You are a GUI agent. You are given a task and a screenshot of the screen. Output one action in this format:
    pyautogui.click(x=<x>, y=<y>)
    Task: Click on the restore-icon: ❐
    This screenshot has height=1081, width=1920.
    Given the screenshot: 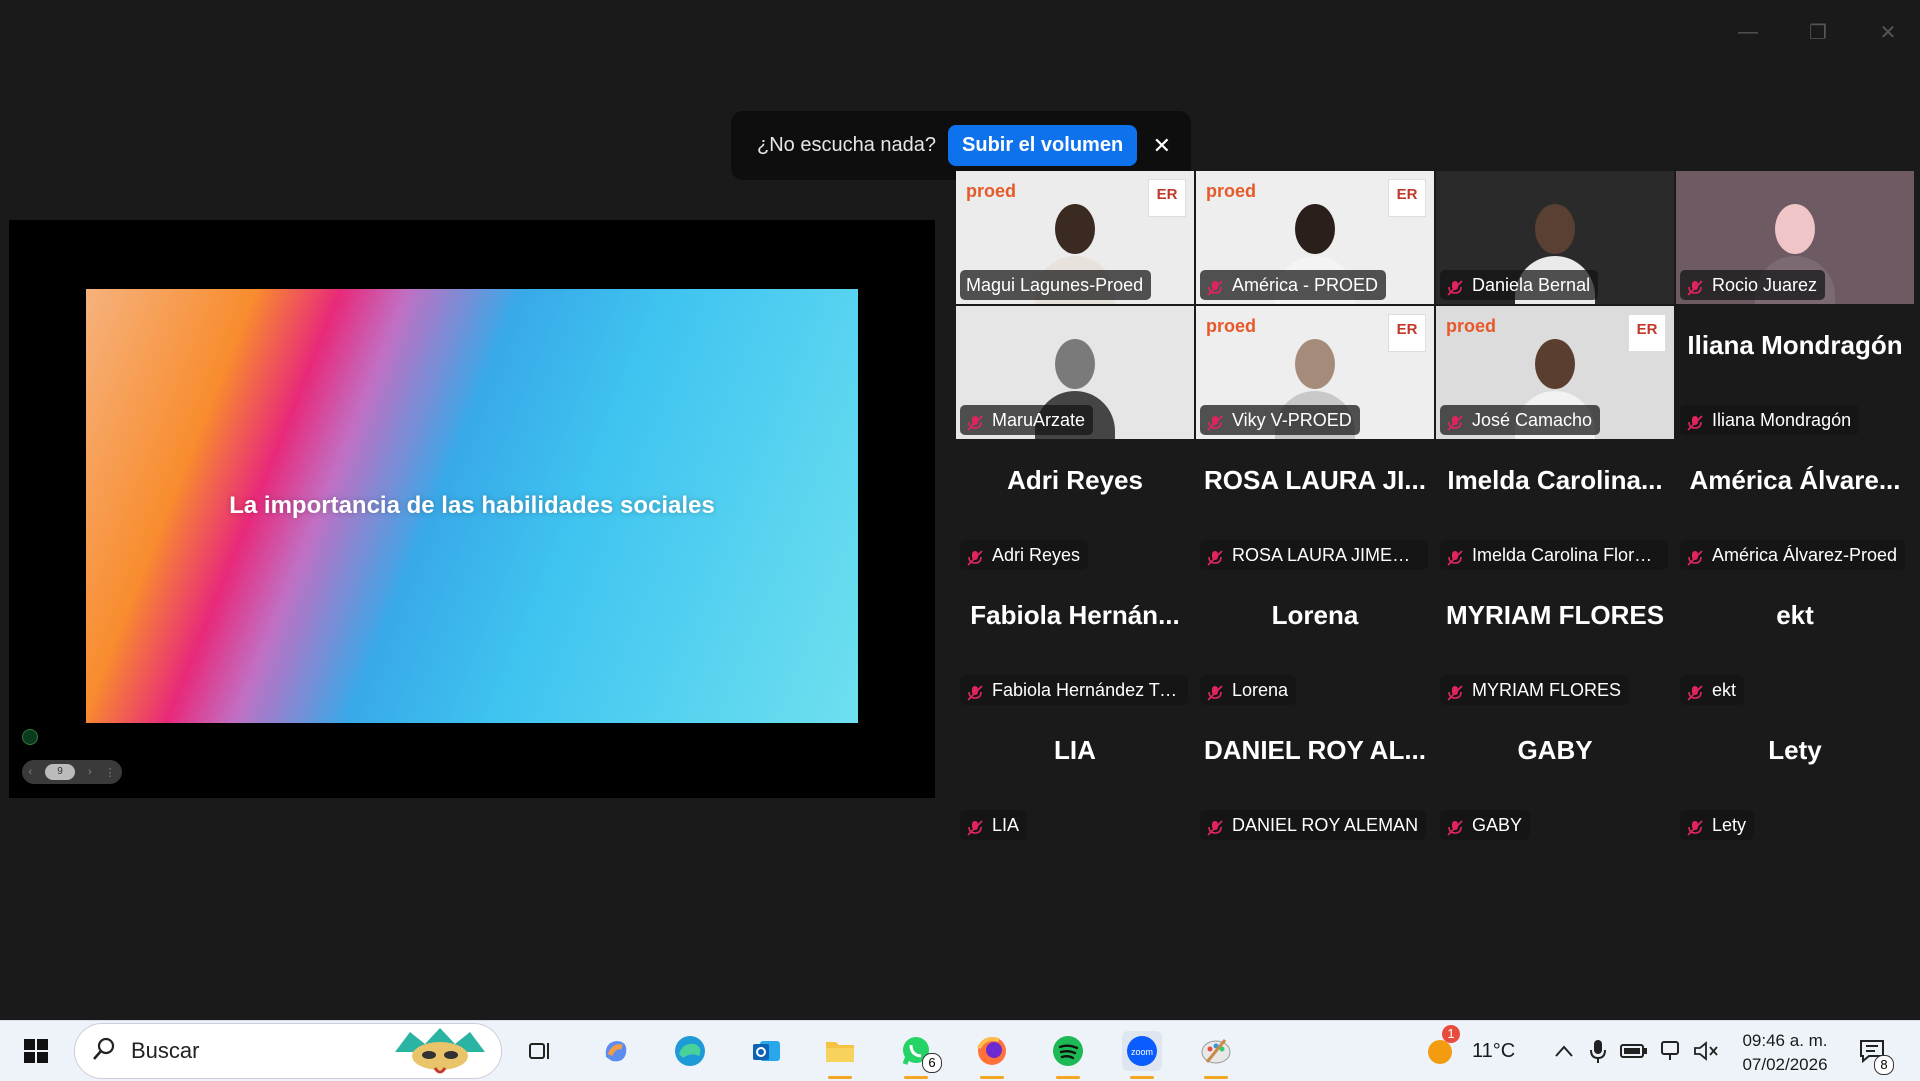 What is the action you would take?
    pyautogui.click(x=1818, y=32)
    